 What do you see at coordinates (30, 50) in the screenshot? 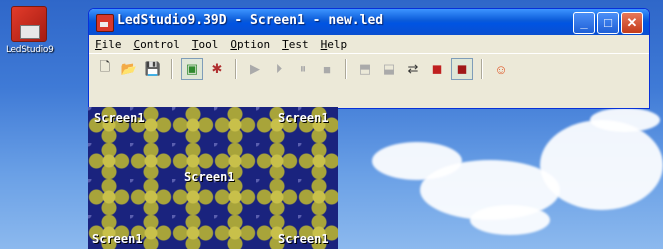
I see `desktop-shortcut-label: LedStudio9` at bounding box center [30, 50].